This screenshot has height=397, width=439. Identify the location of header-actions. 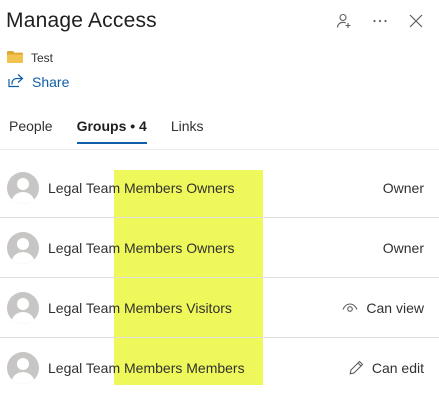
(380, 21).